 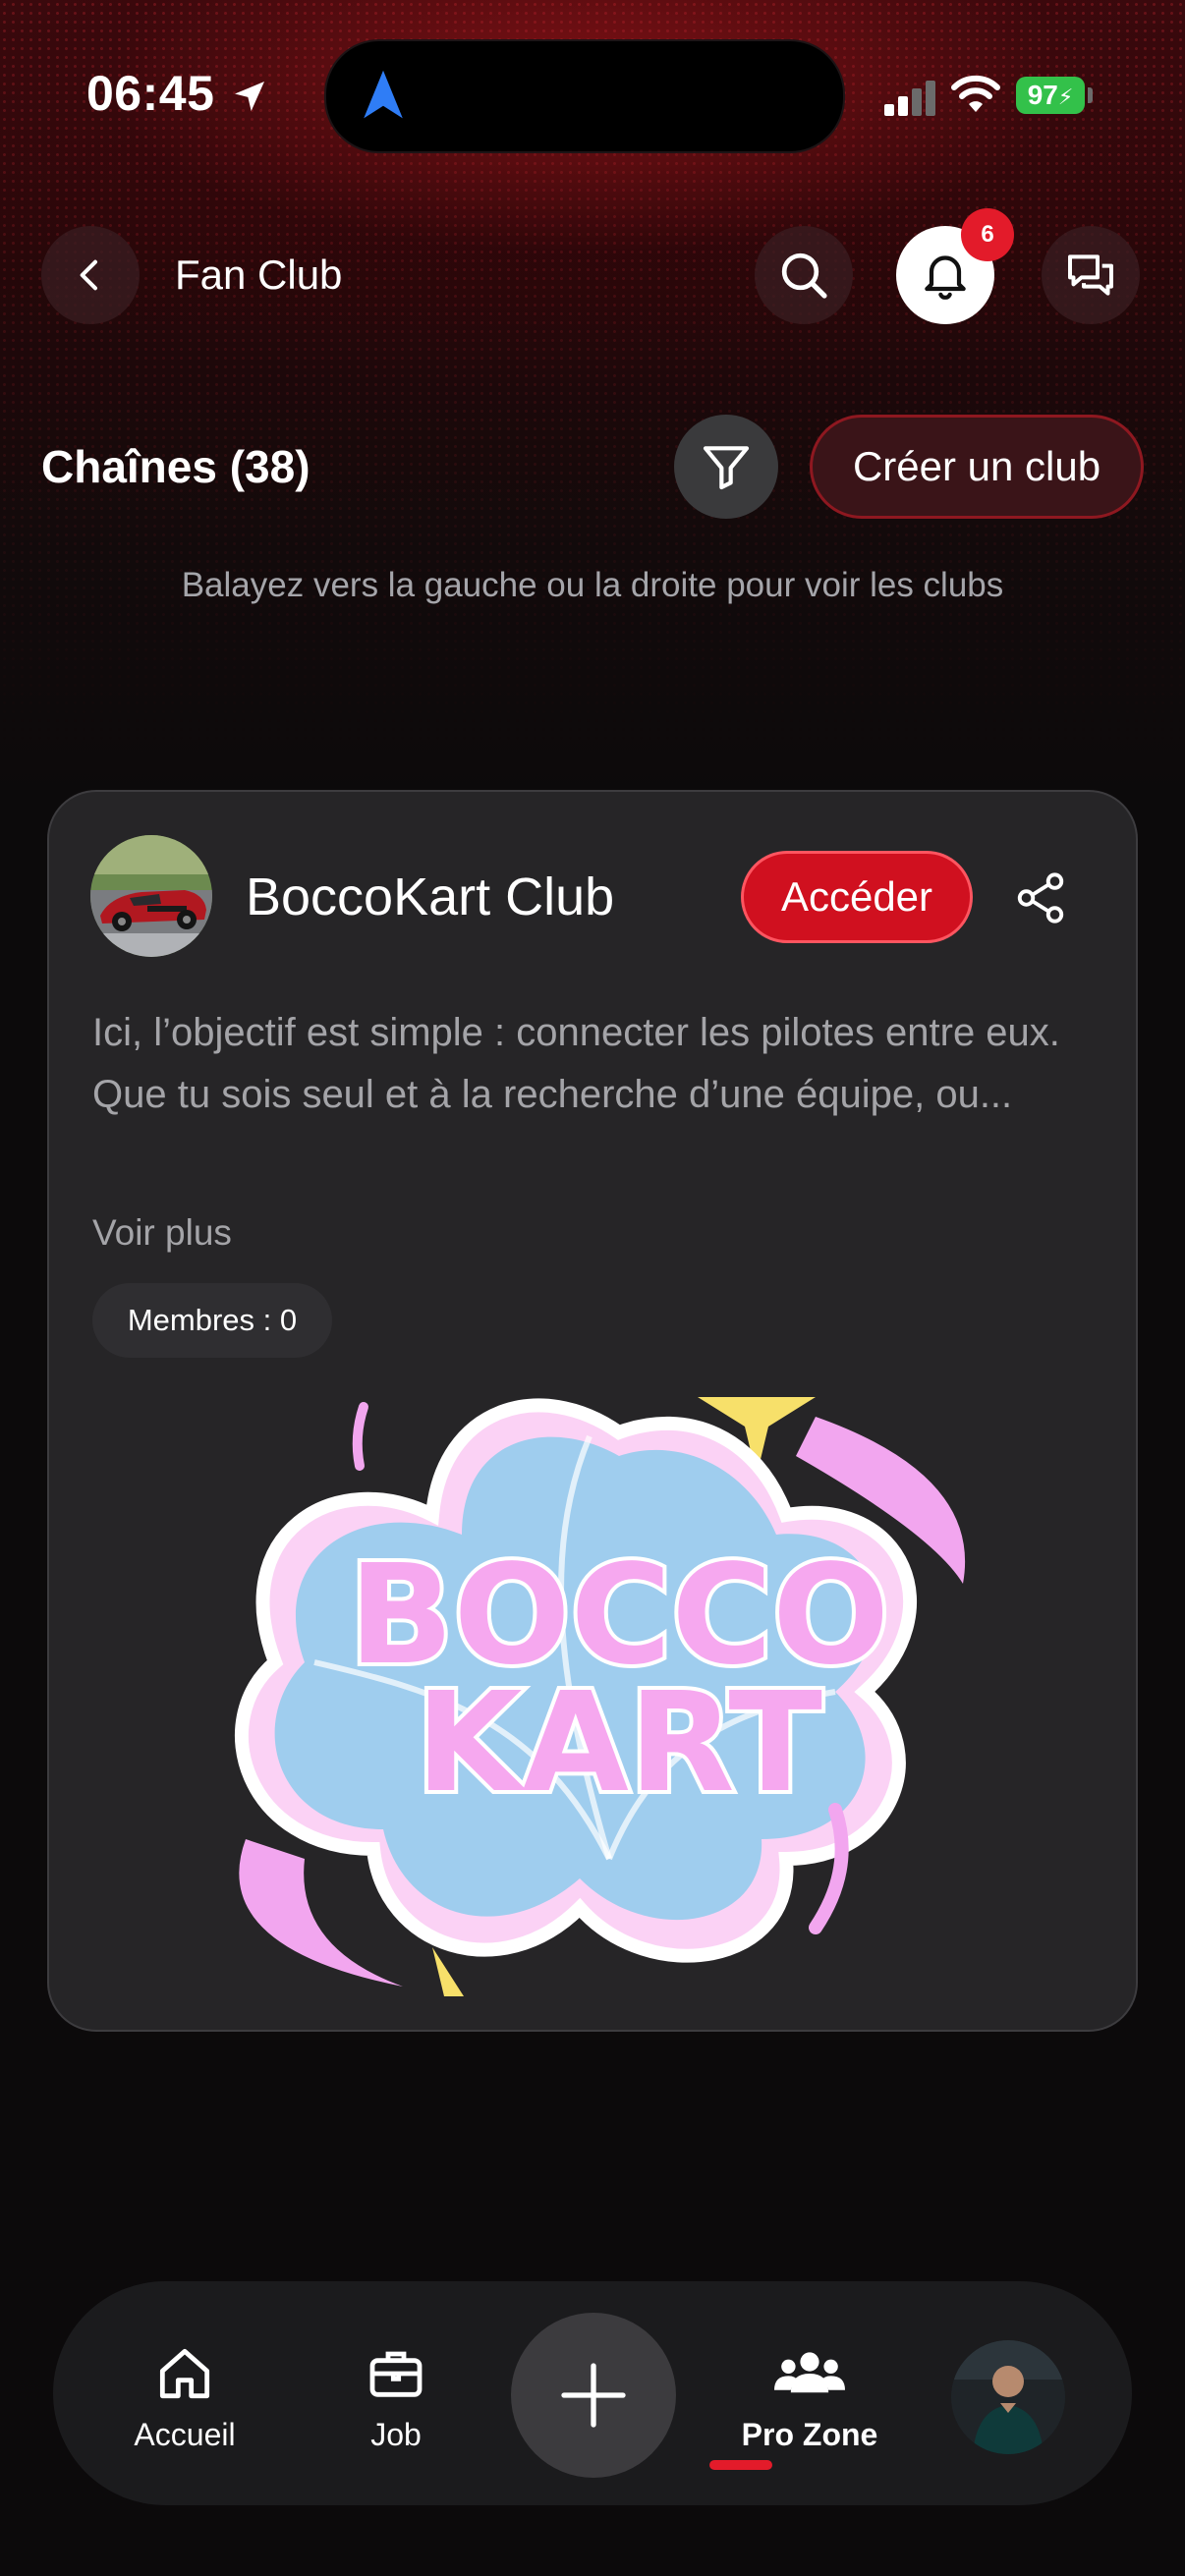 I want to click on charging-bolt-icon: ⚡, so click(x=1065, y=96).